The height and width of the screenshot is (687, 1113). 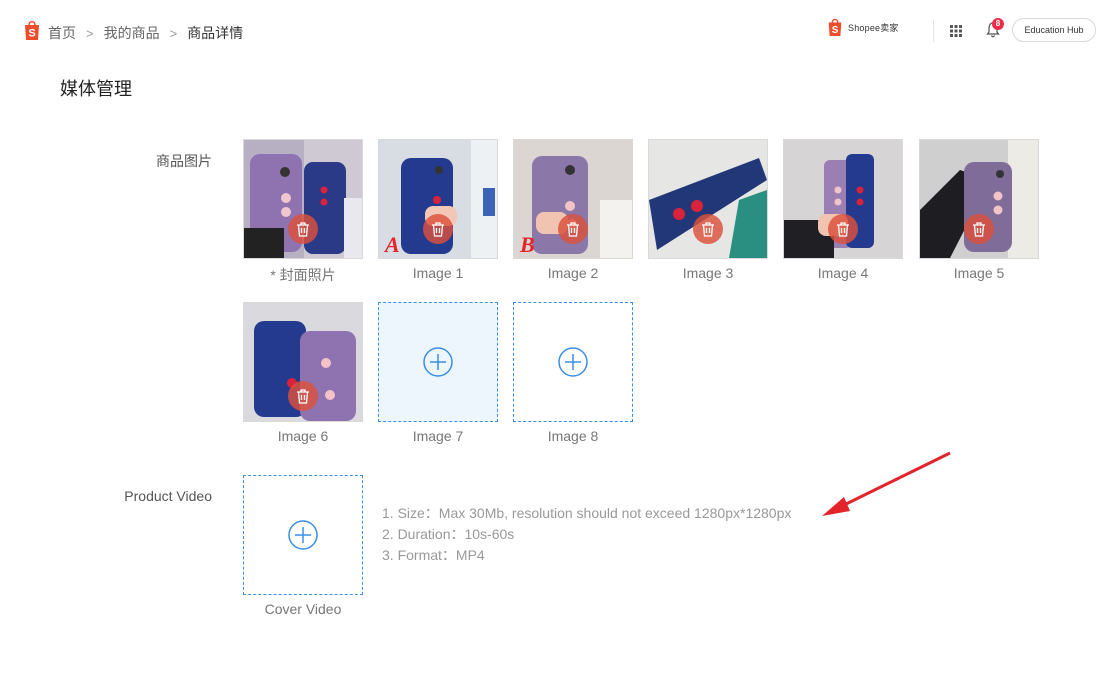 What do you see at coordinates (96, 89) in the screenshot?
I see `page-title: 媒体管理` at bounding box center [96, 89].